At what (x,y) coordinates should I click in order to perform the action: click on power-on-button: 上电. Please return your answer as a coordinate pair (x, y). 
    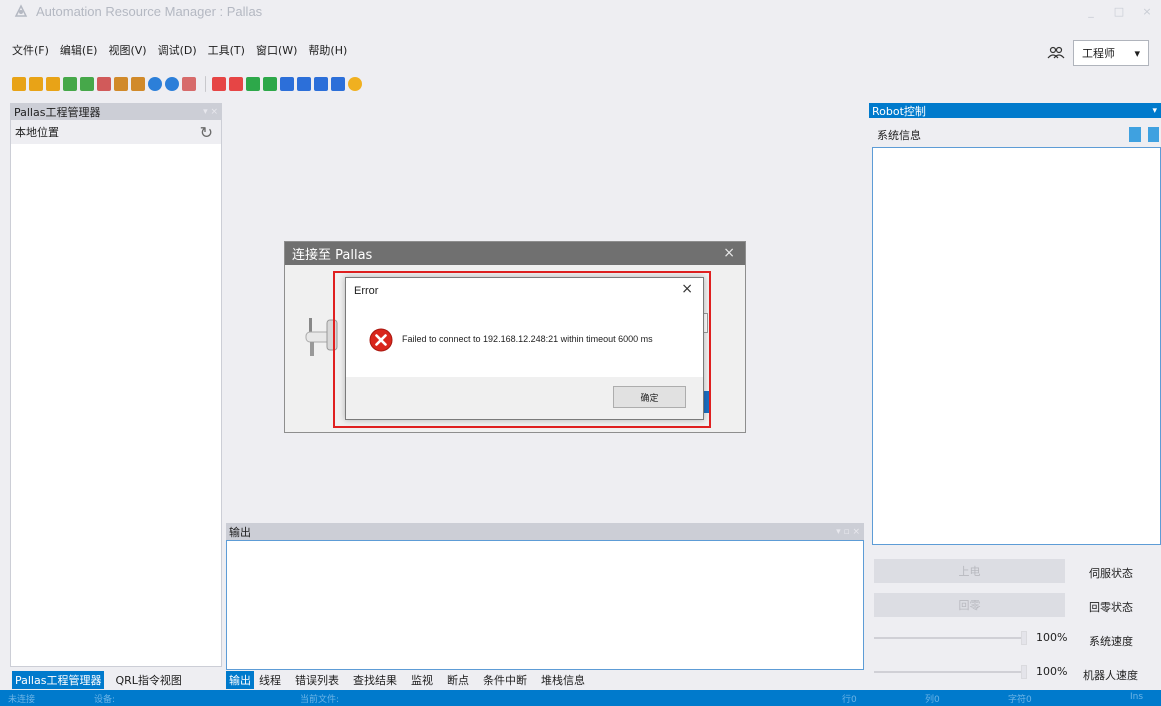
    Looking at the image, I should click on (969, 571).